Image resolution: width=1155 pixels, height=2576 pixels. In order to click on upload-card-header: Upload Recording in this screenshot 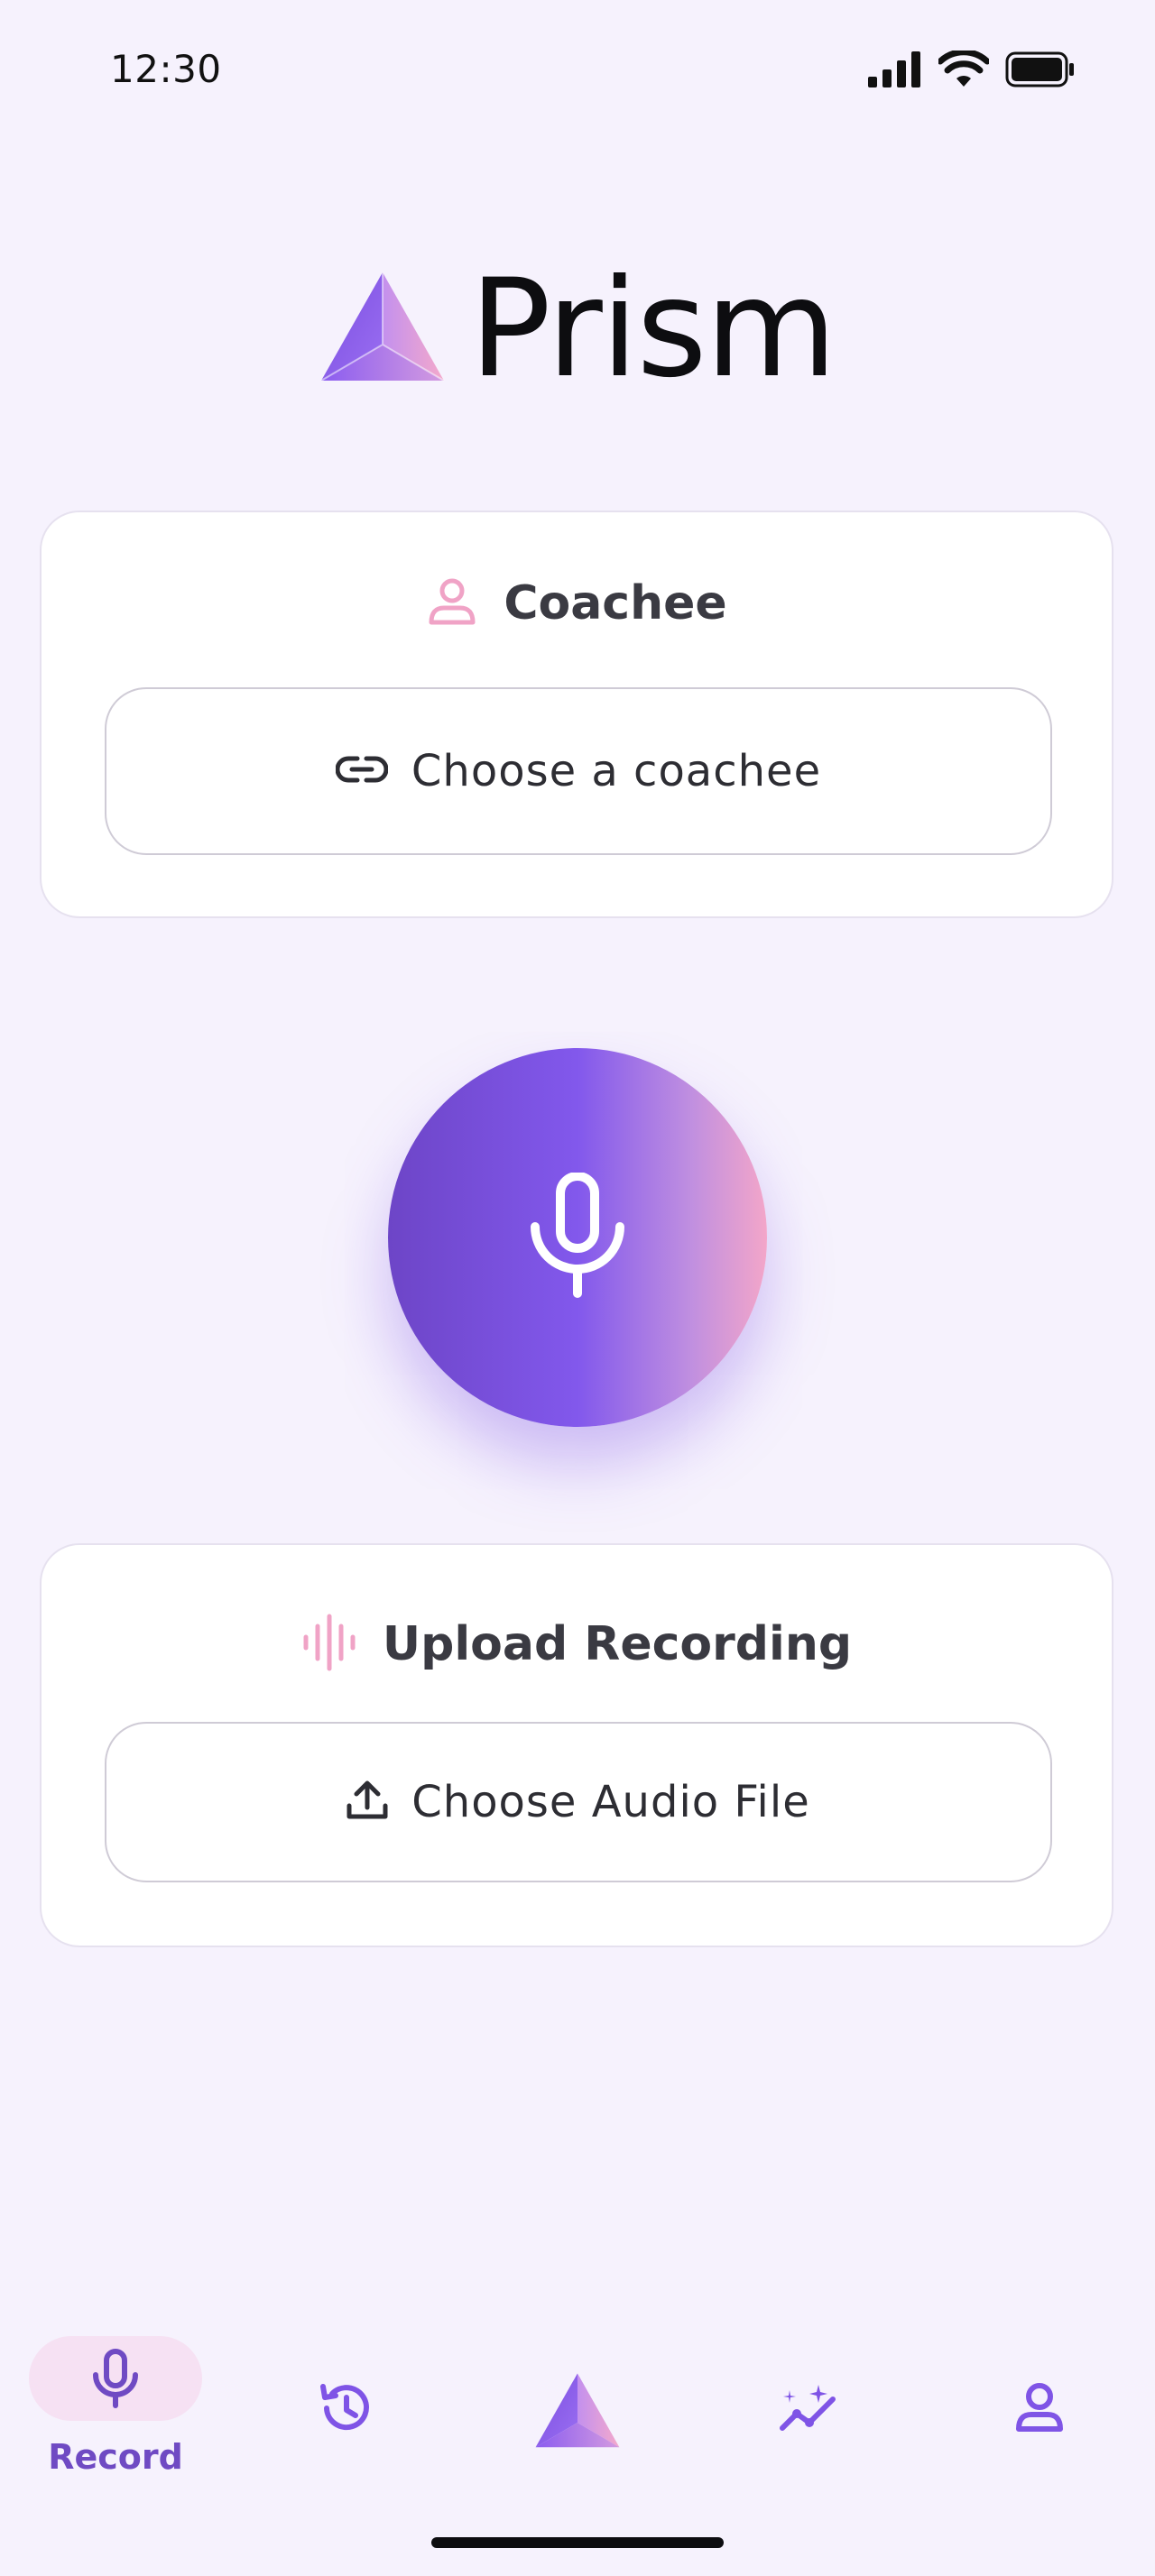, I will do `click(577, 1644)`.